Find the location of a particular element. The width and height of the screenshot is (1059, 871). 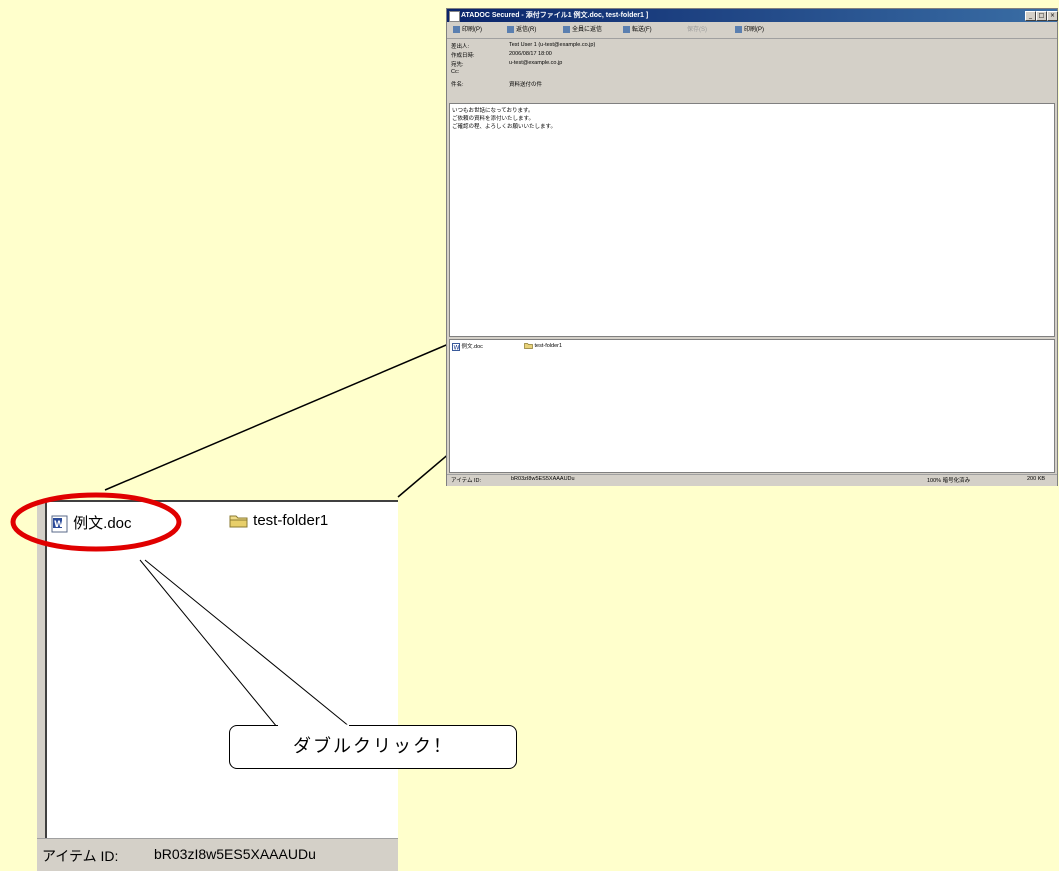

callout-tail-cover is located at coordinates (313, 725).